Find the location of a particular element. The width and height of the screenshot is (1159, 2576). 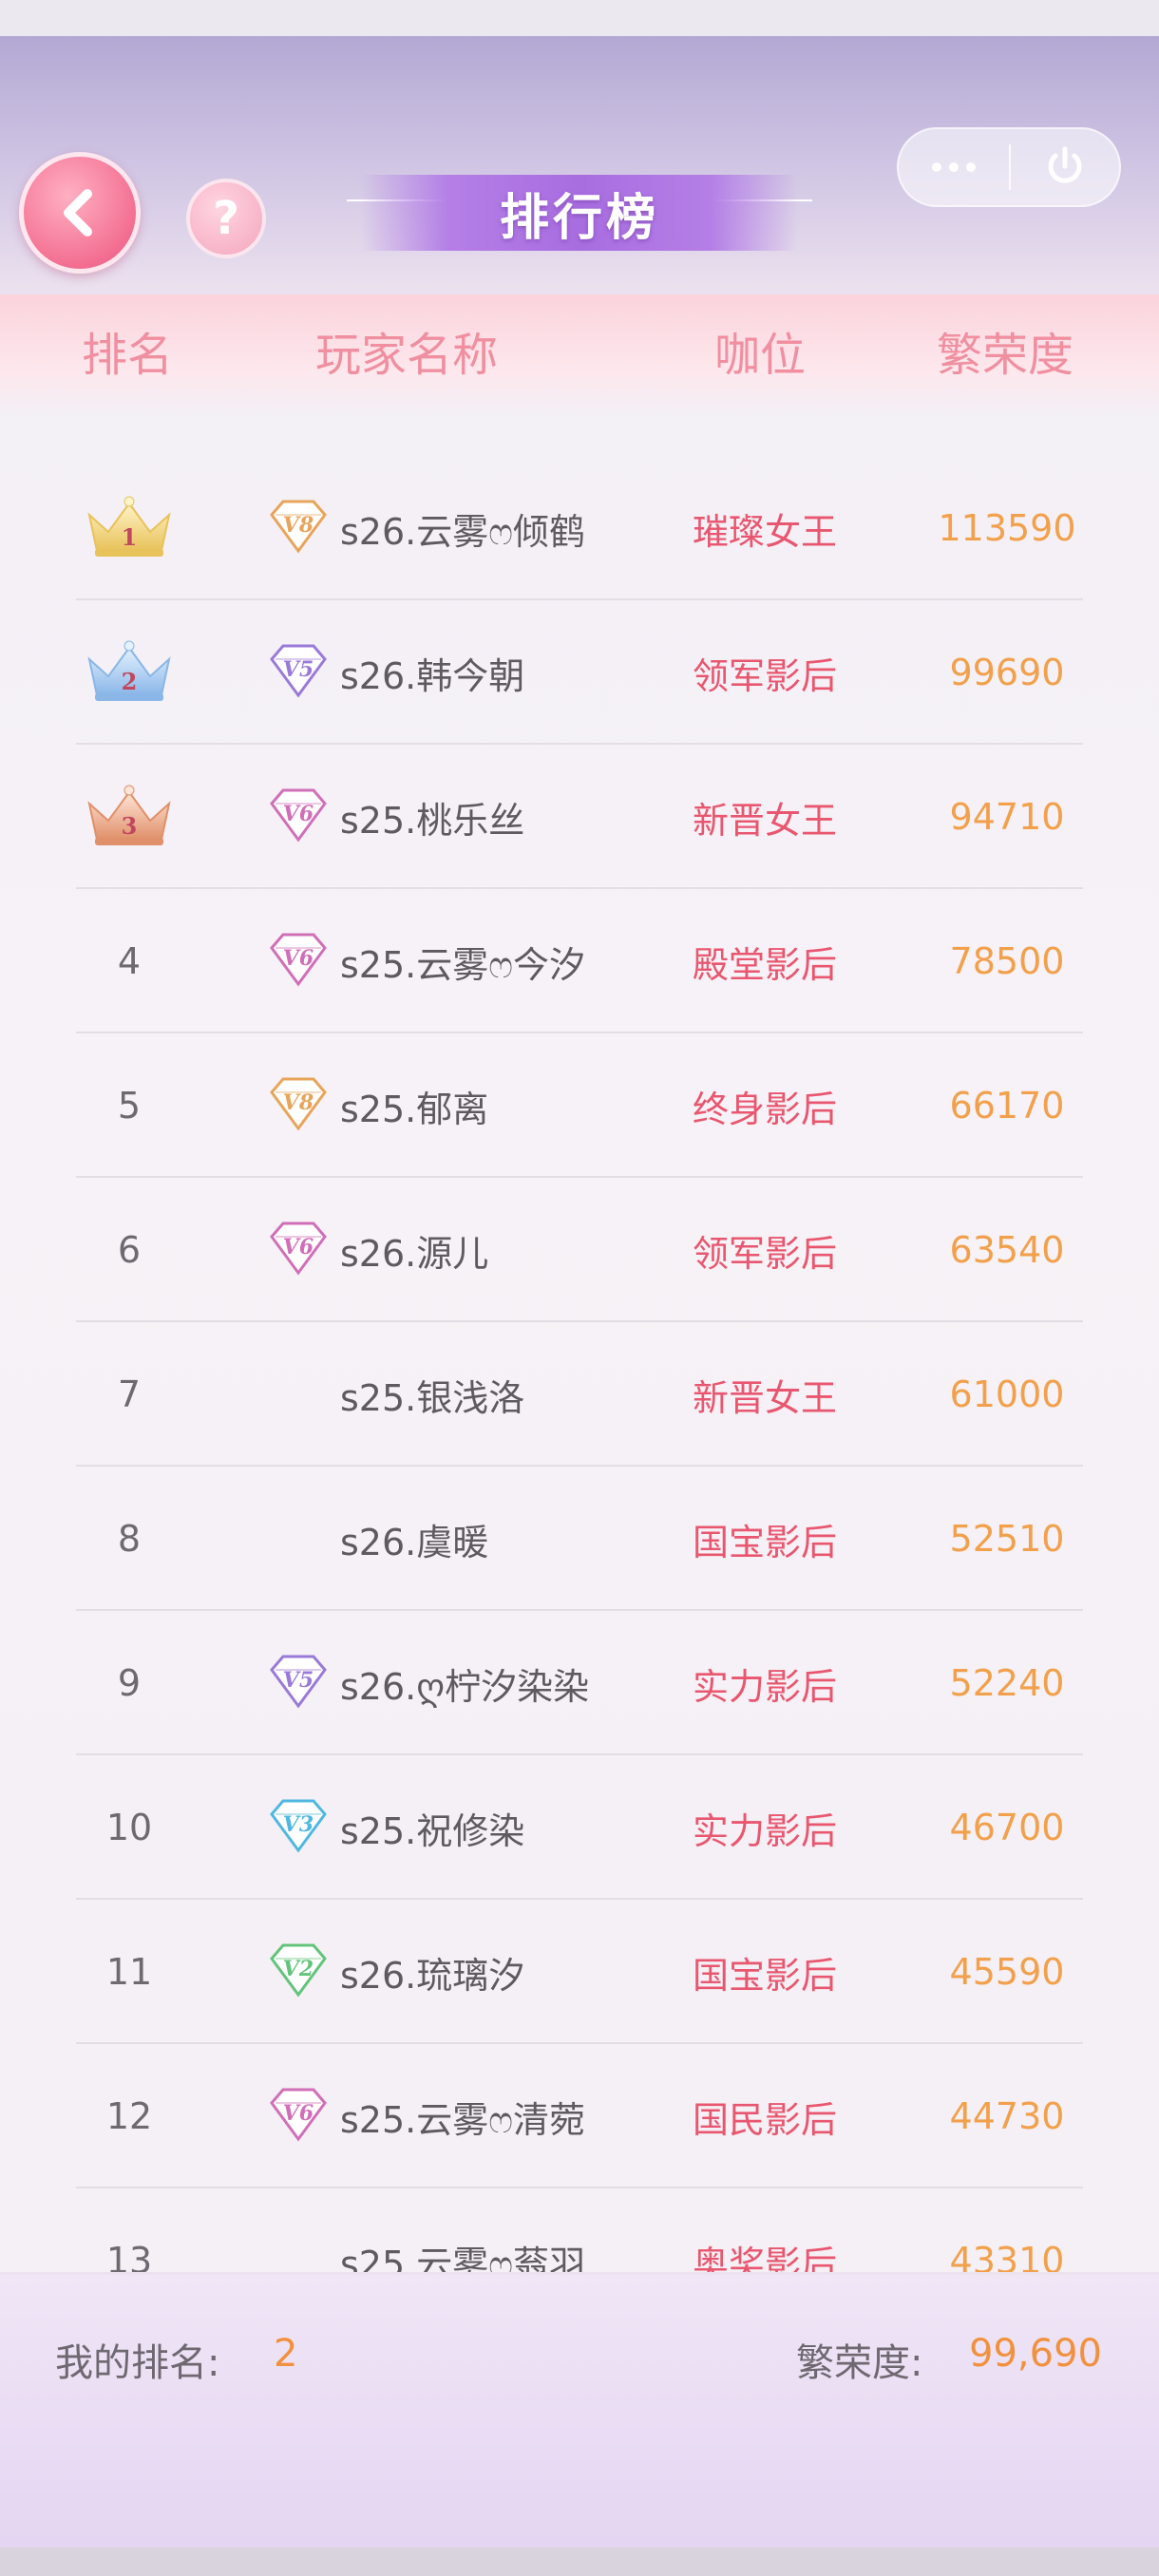

player-name: s26.虞暖 is located at coordinates (414, 1542).